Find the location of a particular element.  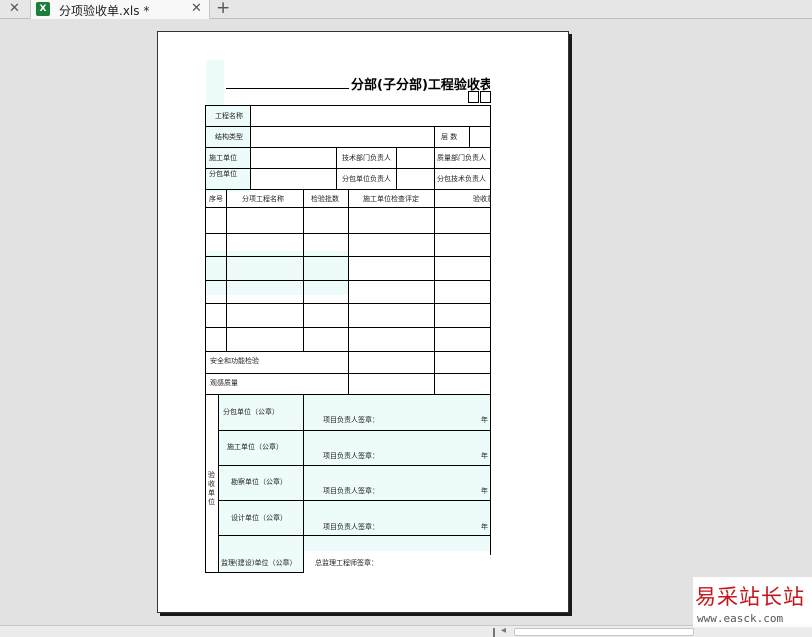

tab-title: 分项验收单.xls * is located at coordinates (104, 11).